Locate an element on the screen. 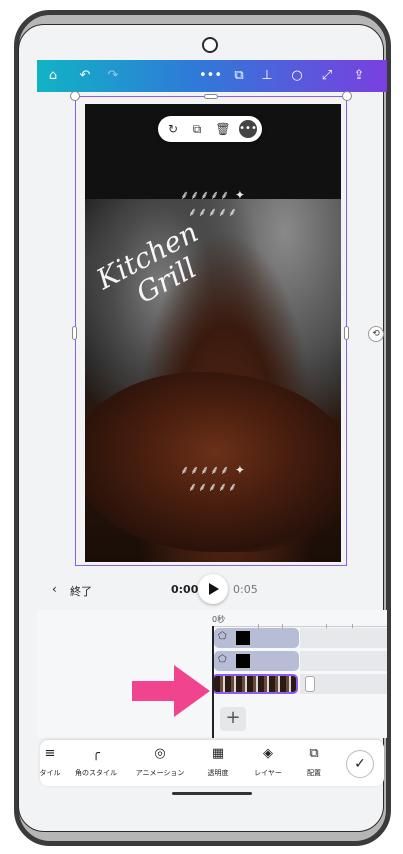 Image resolution: width=403 pixels, height=854 pixels. comment-icon: ○ is located at coordinates (297, 76).